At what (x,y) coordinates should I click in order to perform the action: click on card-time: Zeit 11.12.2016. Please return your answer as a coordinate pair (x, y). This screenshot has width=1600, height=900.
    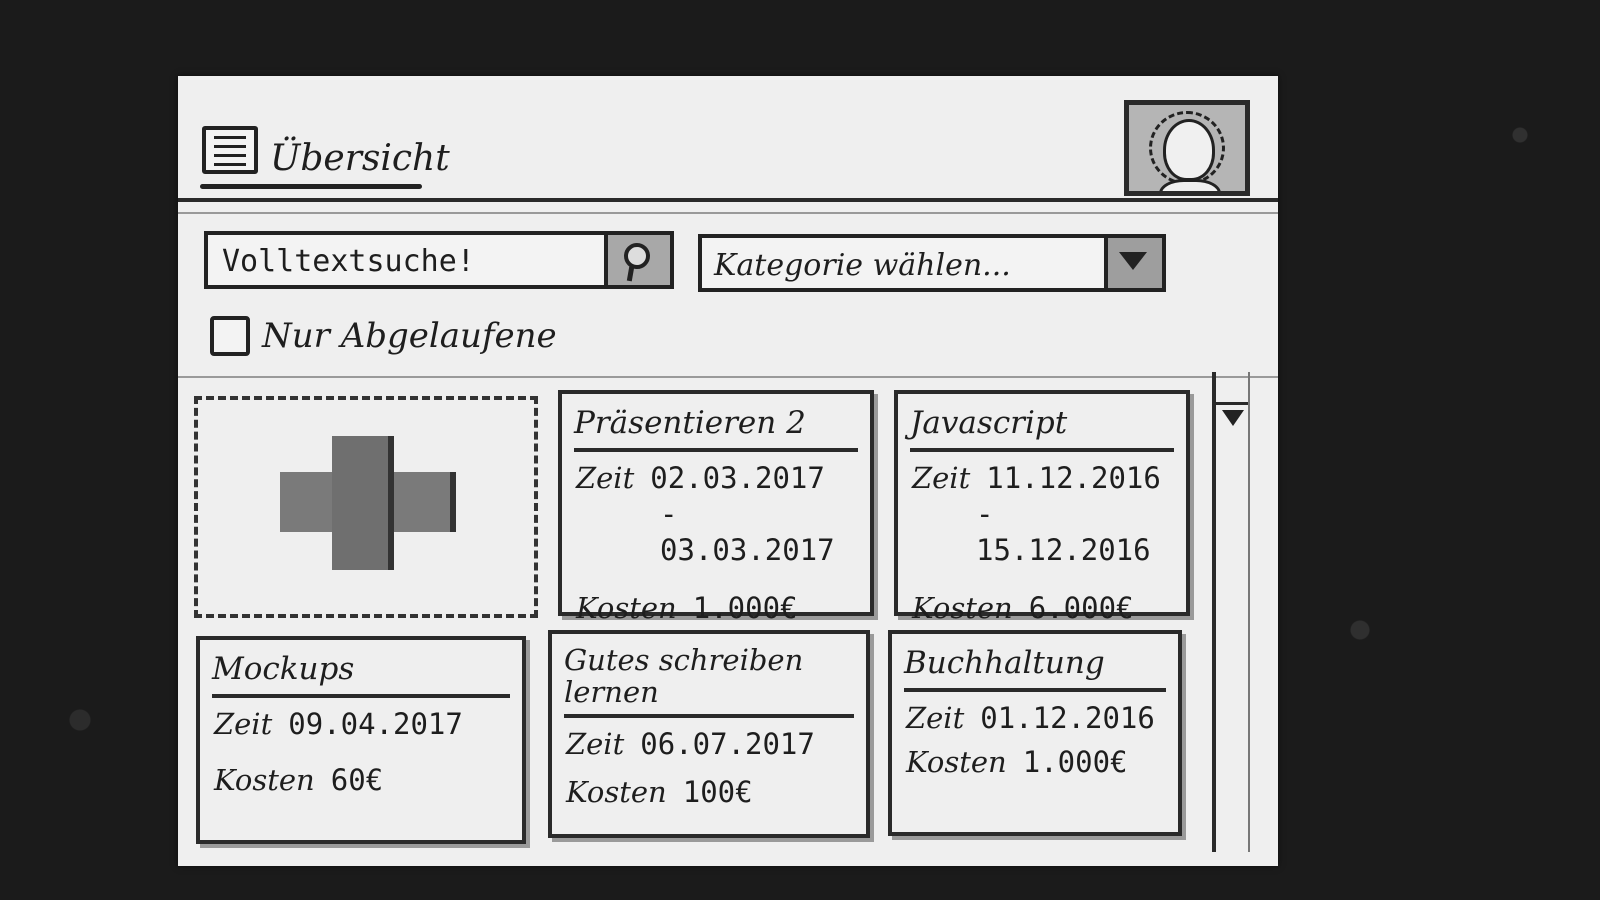
    Looking at the image, I should click on (1043, 478).